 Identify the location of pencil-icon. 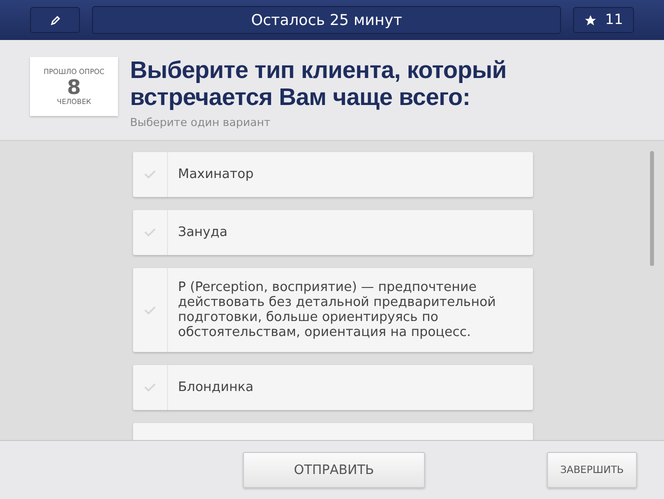
(55, 20).